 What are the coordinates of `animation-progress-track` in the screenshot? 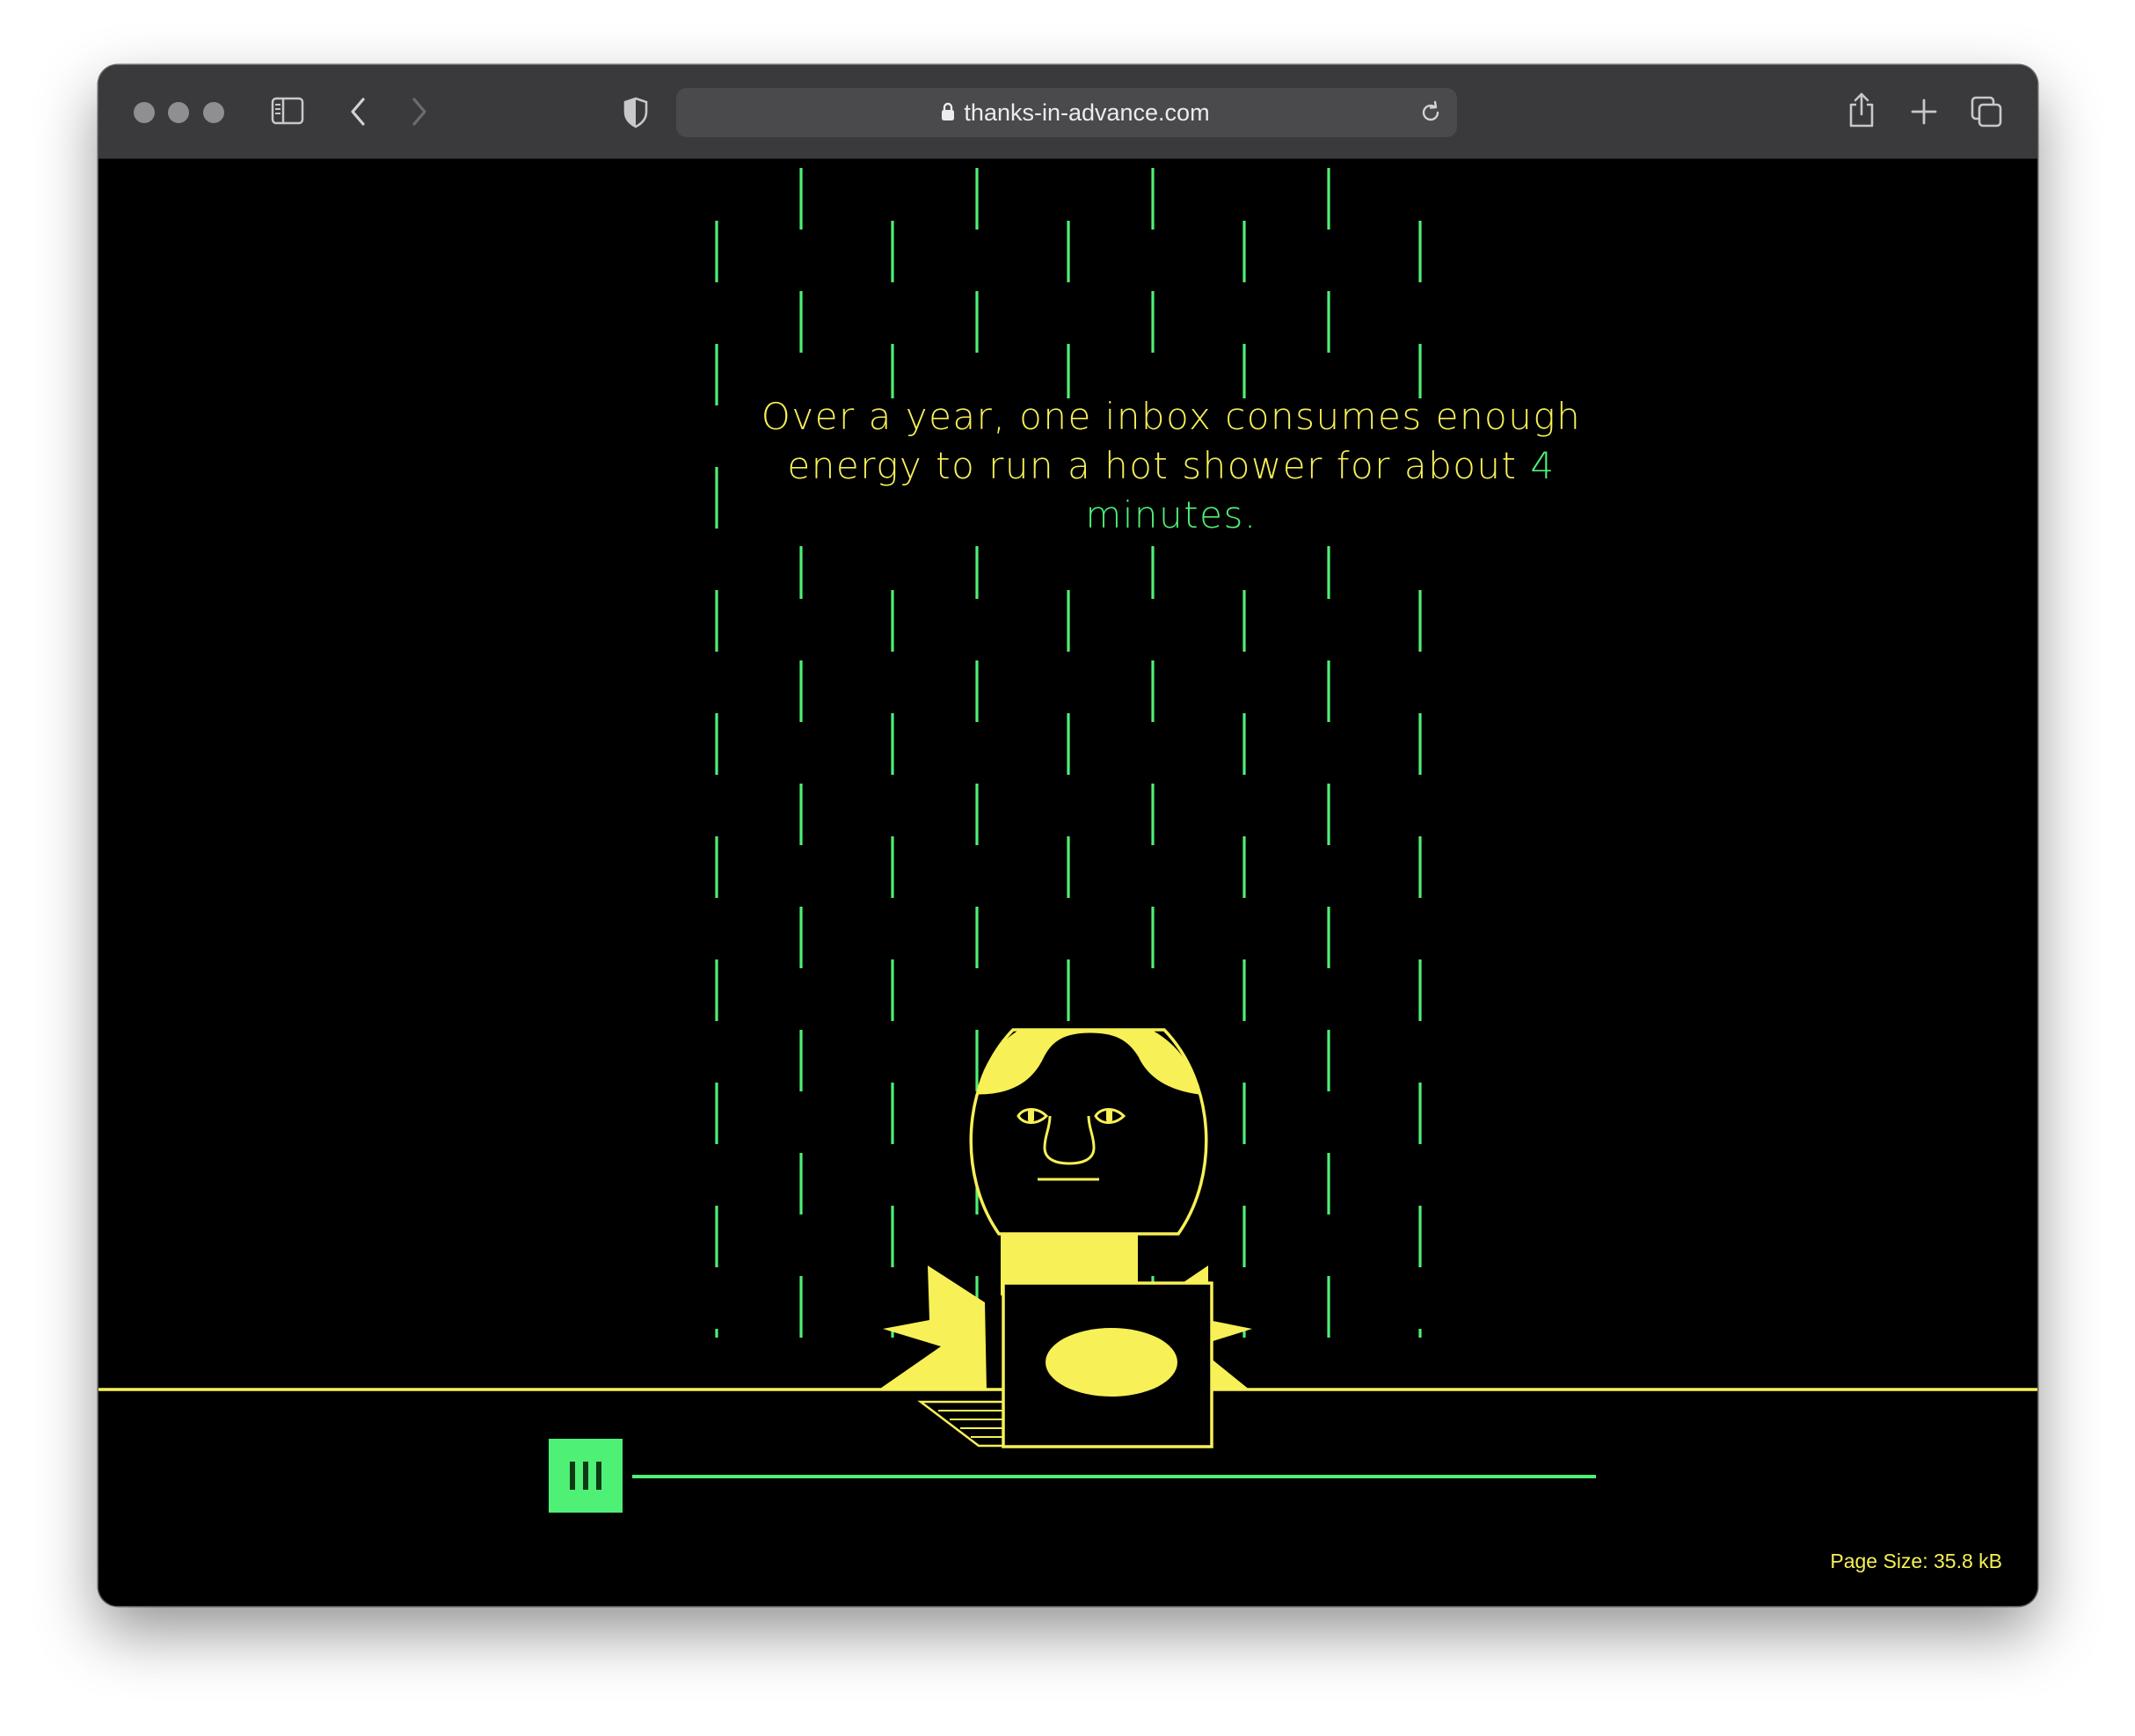 It's located at (1114, 1477).